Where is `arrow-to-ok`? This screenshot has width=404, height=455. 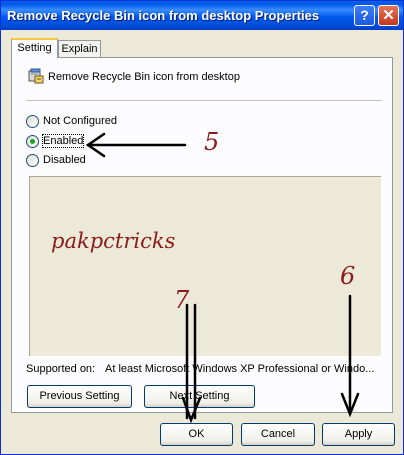
arrow-to-ok is located at coordinates (191, 363).